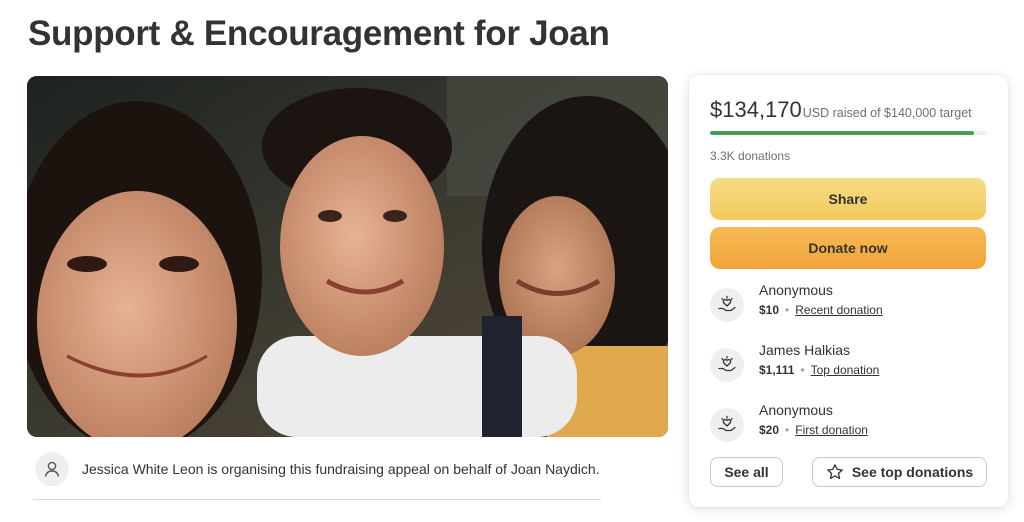 This screenshot has width=1024, height=522. What do you see at coordinates (319, 33) in the screenshot?
I see `page-title: Support & Encouragement for Joan` at bounding box center [319, 33].